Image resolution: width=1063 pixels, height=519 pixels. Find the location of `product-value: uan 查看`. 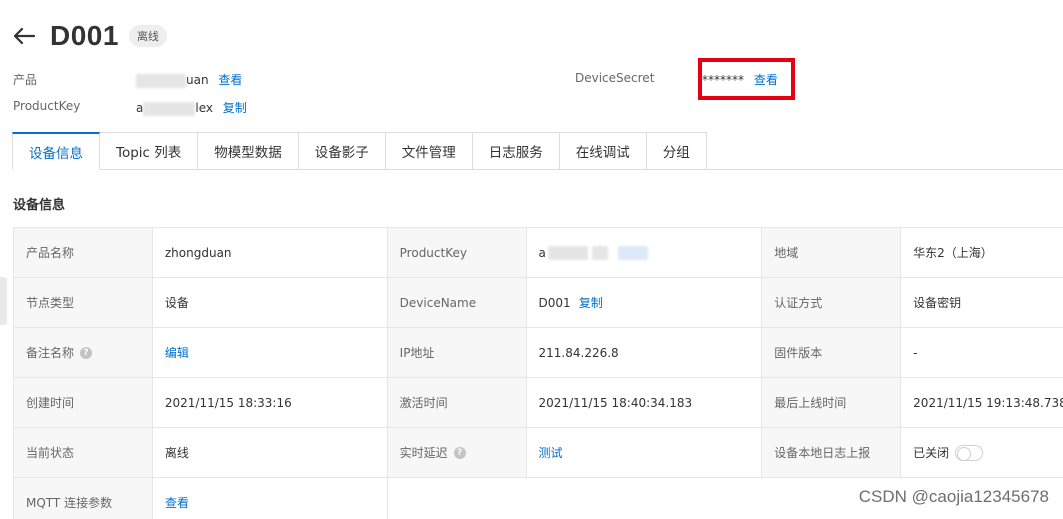

product-value: uan 查看 is located at coordinates (189, 79).